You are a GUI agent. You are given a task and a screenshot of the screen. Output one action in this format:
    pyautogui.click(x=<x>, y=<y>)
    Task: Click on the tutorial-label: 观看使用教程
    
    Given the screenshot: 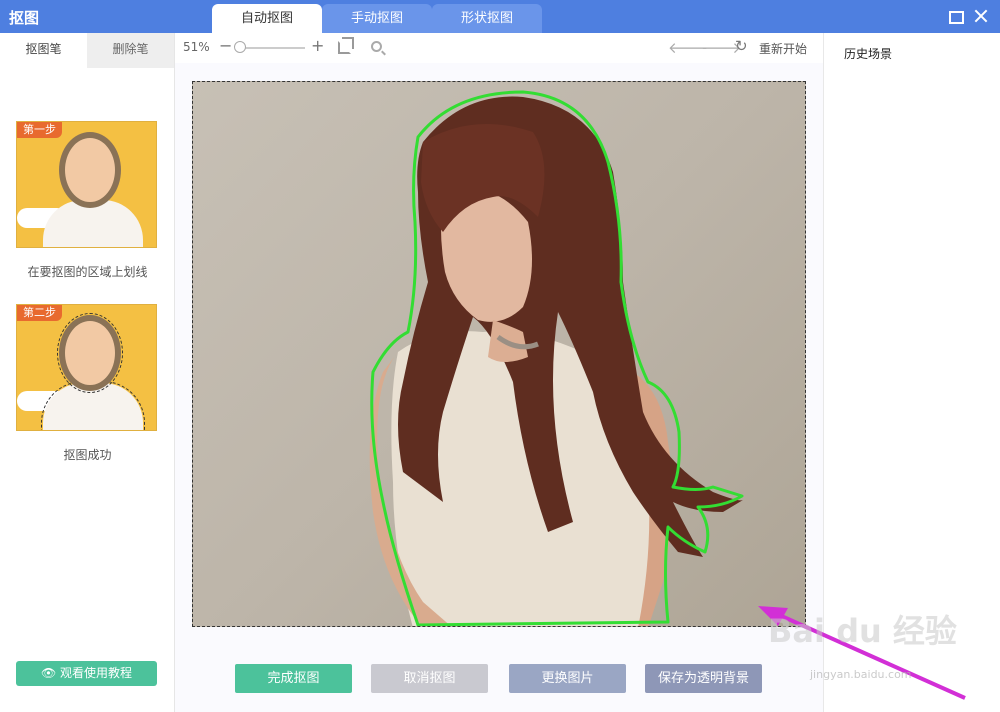 What is the action you would take?
    pyautogui.click(x=96, y=673)
    